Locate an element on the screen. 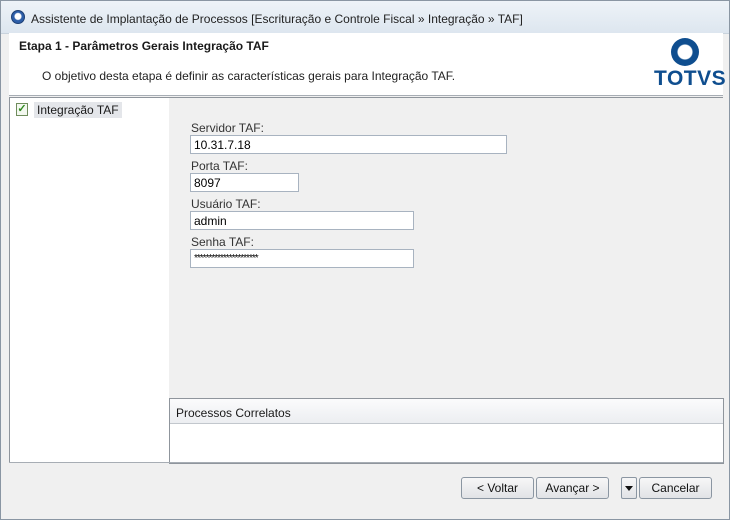 Image resolution: width=730 pixels, height=520 pixels. chevron-down-icon is located at coordinates (629, 488).